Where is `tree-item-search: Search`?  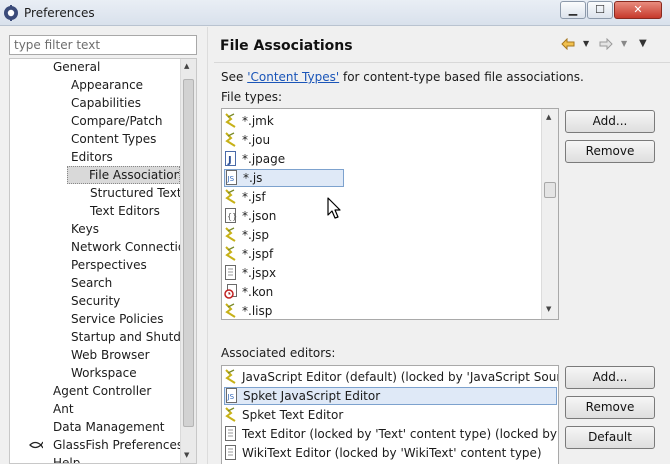
tree-item-search: Search is located at coordinates (91, 283).